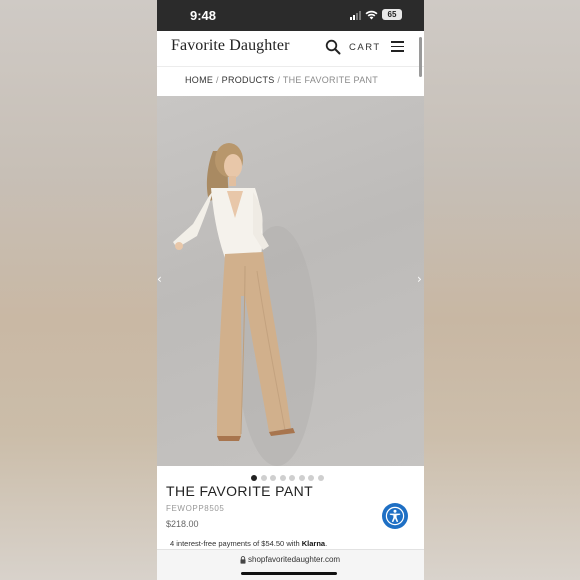 The height and width of the screenshot is (580, 580). I want to click on breadcrumb-home: HOME, so click(199, 80).